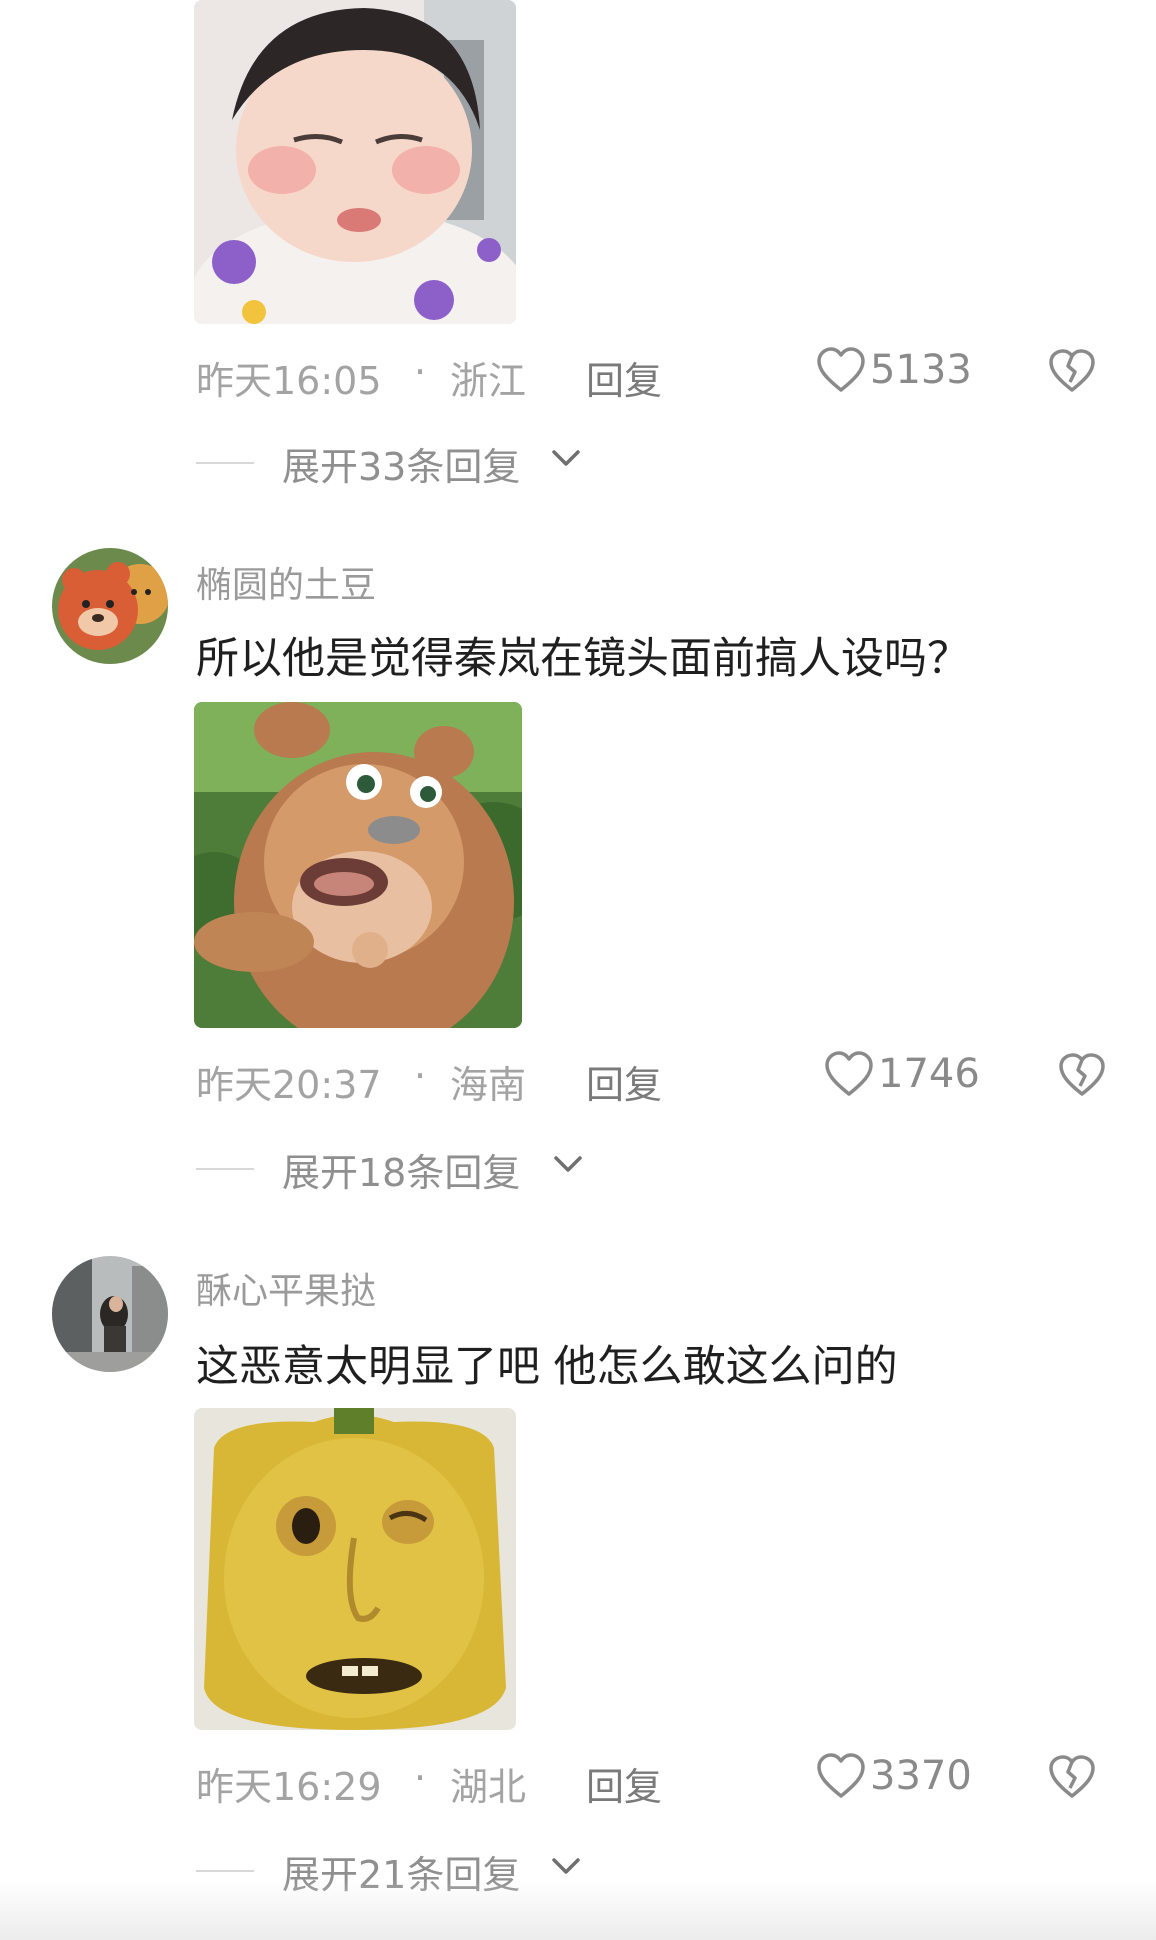  I want to click on comment-location: 海南, so click(488, 1085).